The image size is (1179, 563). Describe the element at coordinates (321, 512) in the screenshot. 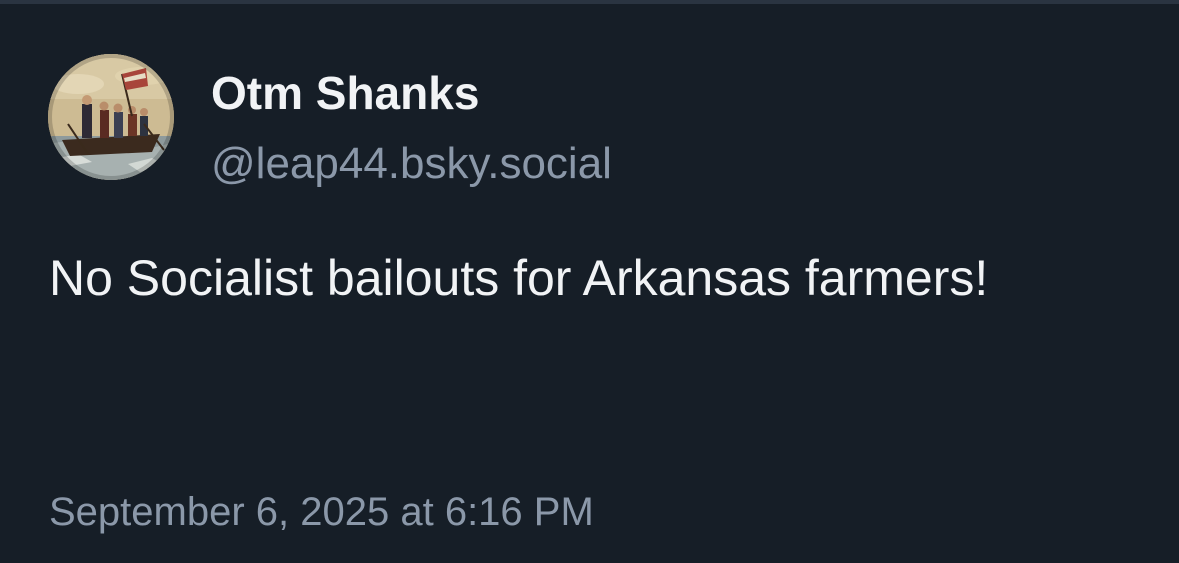

I see `post-timestamp: September 6, 2025 at 6:16 PM` at that location.